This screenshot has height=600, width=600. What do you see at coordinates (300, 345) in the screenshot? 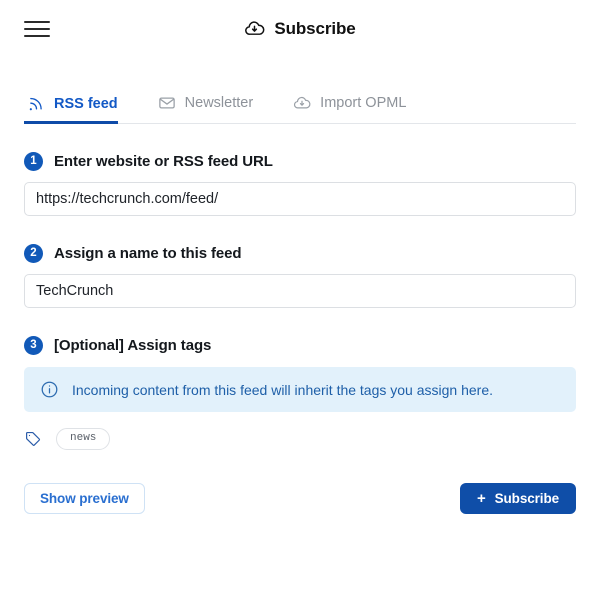
I see `step-3-header: 3 [Optional] Assign tags` at bounding box center [300, 345].